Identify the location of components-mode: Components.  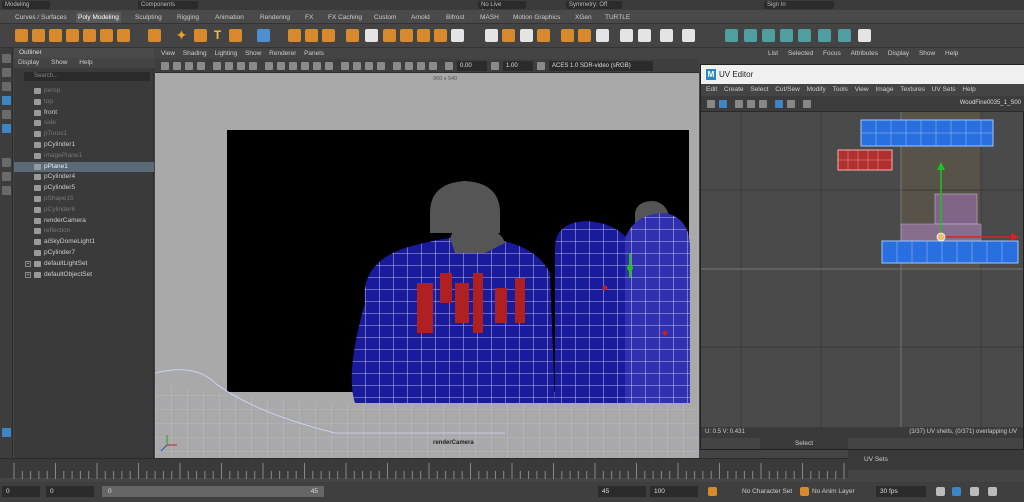
(168, 5).